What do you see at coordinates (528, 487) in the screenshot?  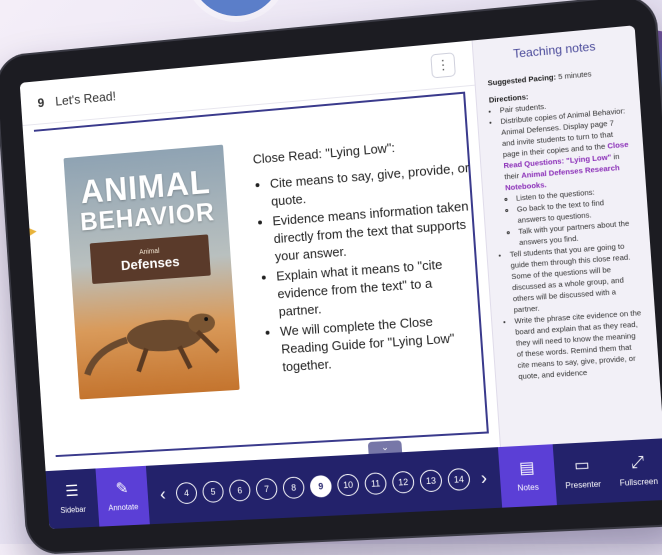 I see `notes-label: Notes` at bounding box center [528, 487].